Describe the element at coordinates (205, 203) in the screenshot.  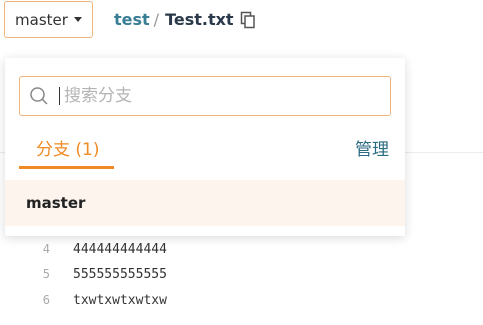
I see `branch-list-item: master` at that location.